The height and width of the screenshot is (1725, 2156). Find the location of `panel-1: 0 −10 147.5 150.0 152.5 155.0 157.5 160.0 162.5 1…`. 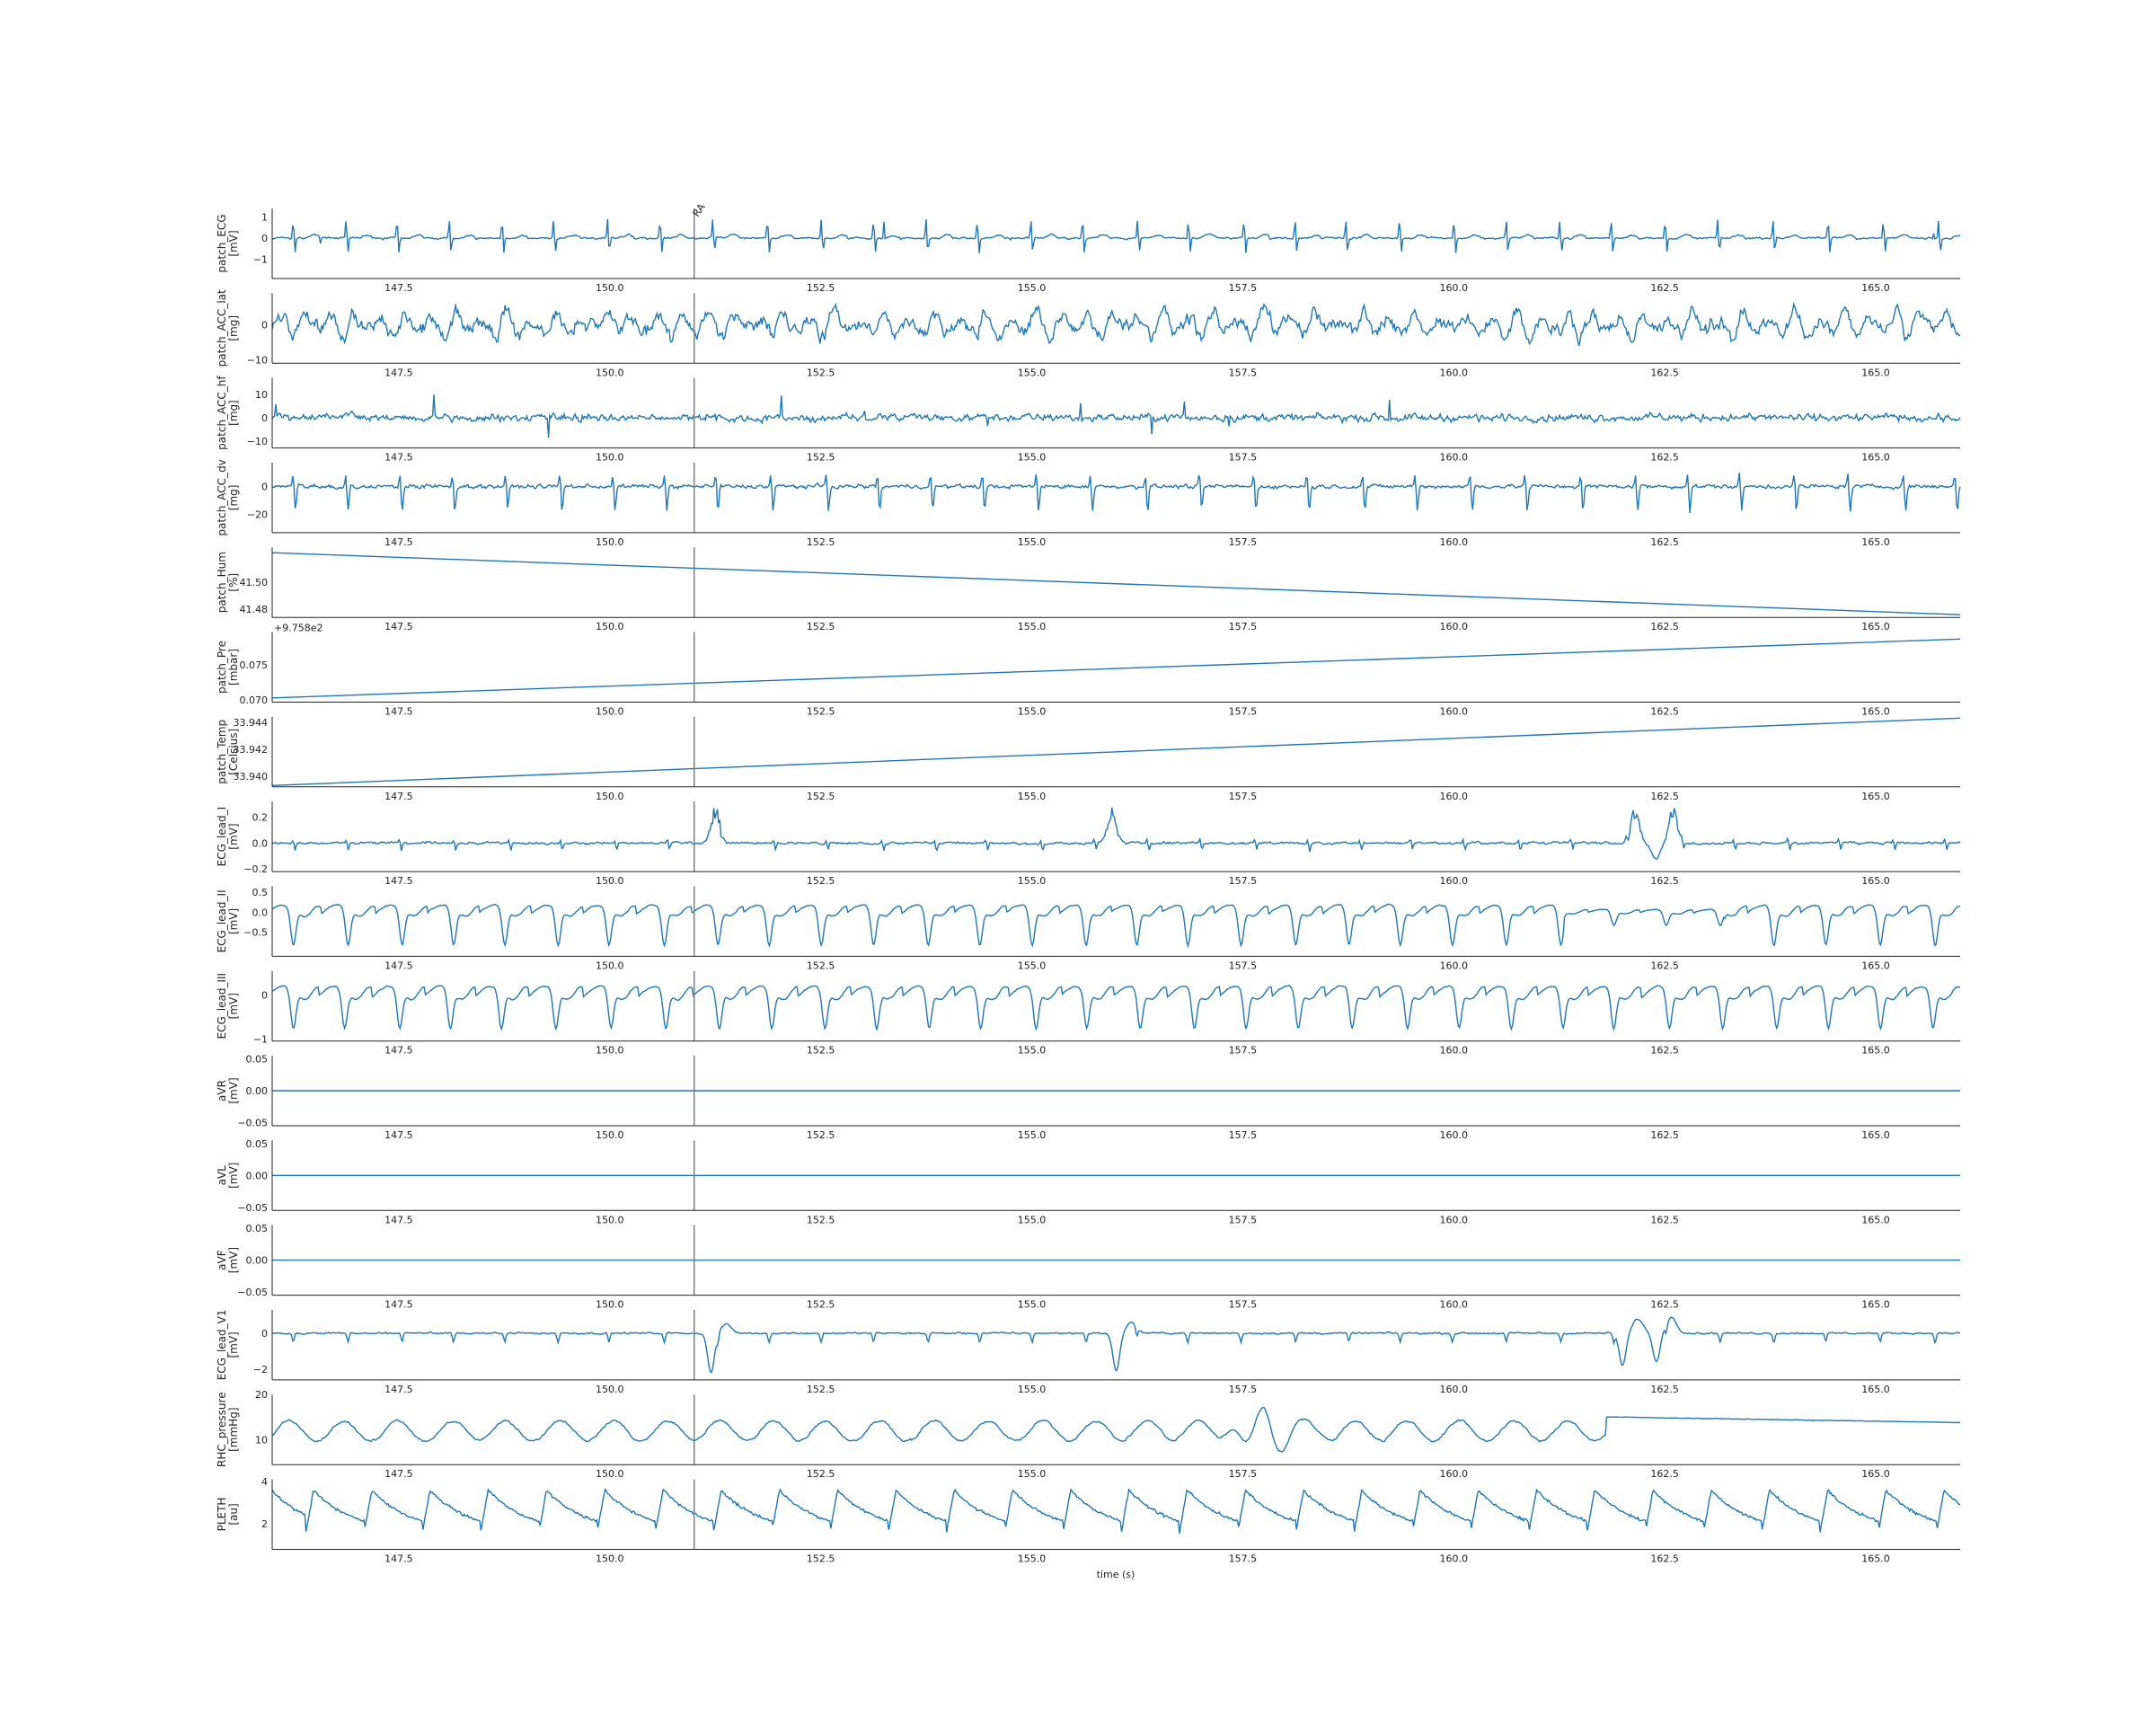

panel-1: 0 −10 147.5 150.0 152.5 155.0 157.5 160.0 162.5 1… is located at coordinates (1089, 333).